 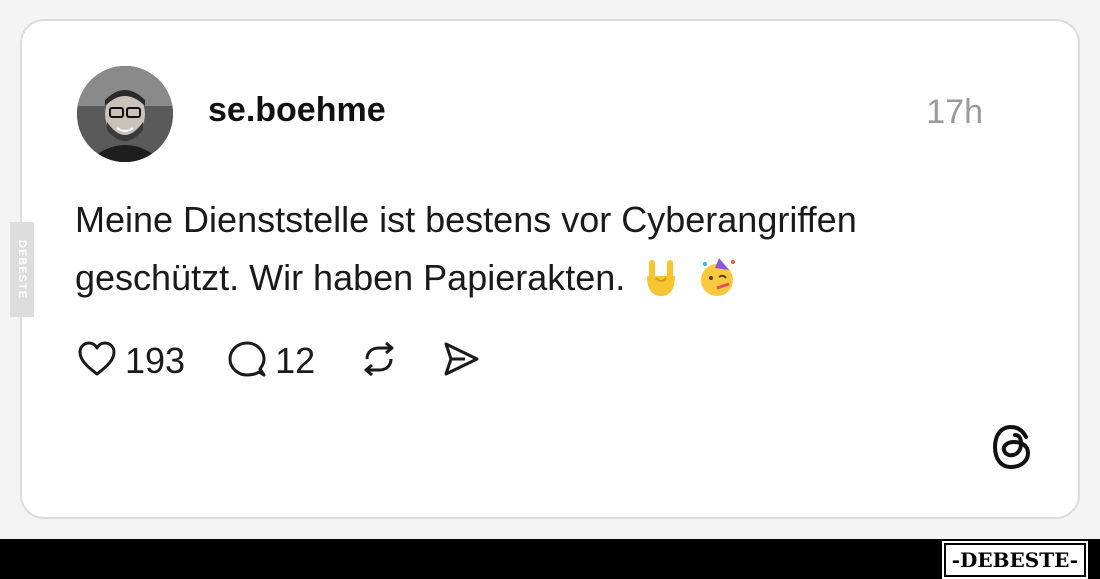 I want to click on username: se.boehme, so click(x=297, y=110).